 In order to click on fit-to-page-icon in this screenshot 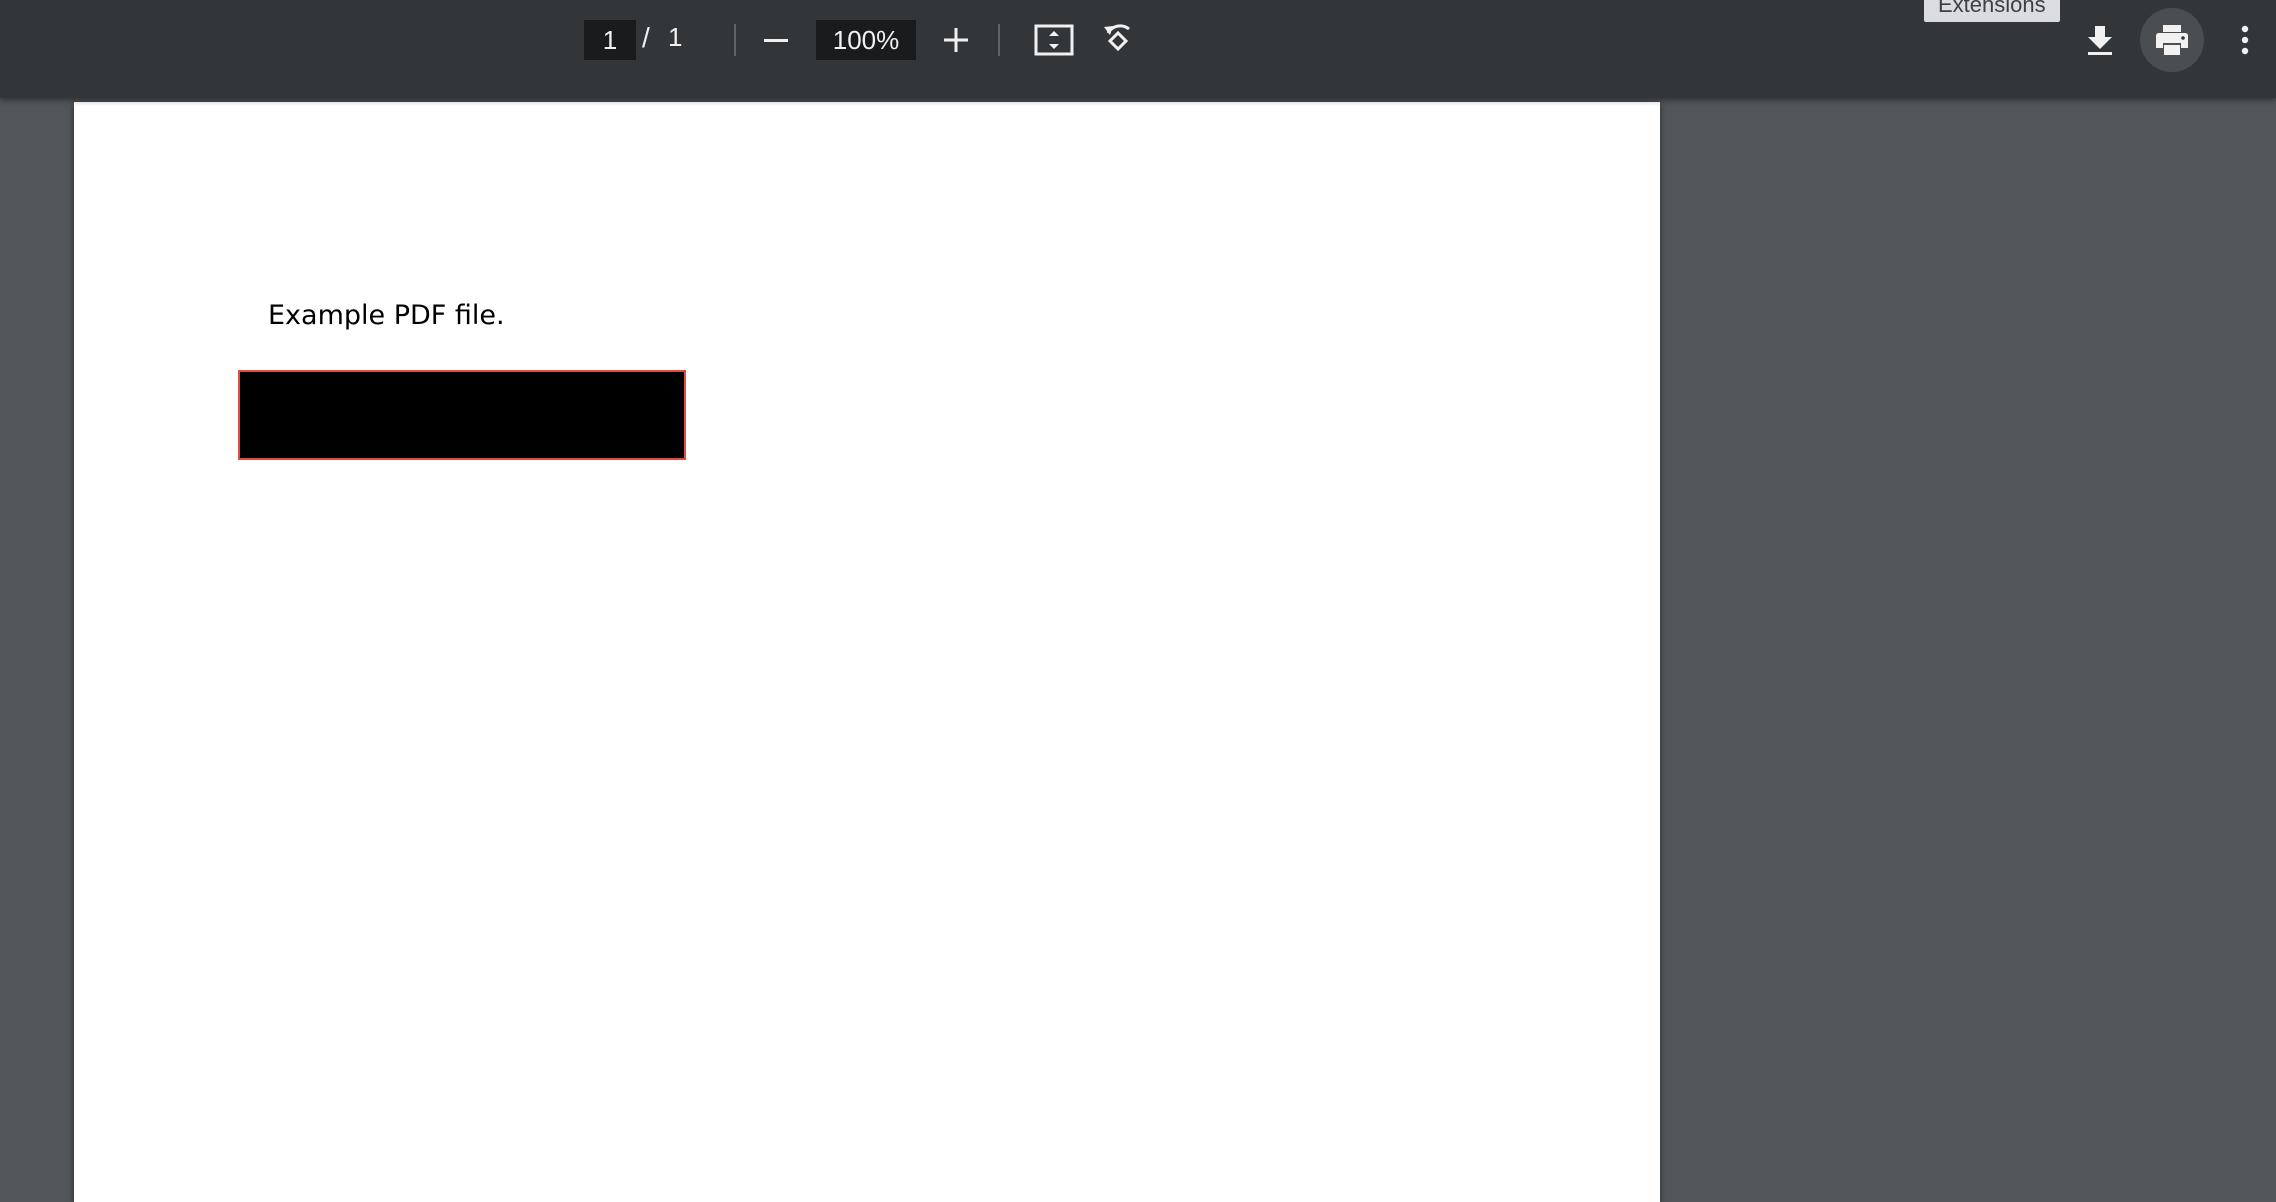, I will do `click(1054, 40)`.